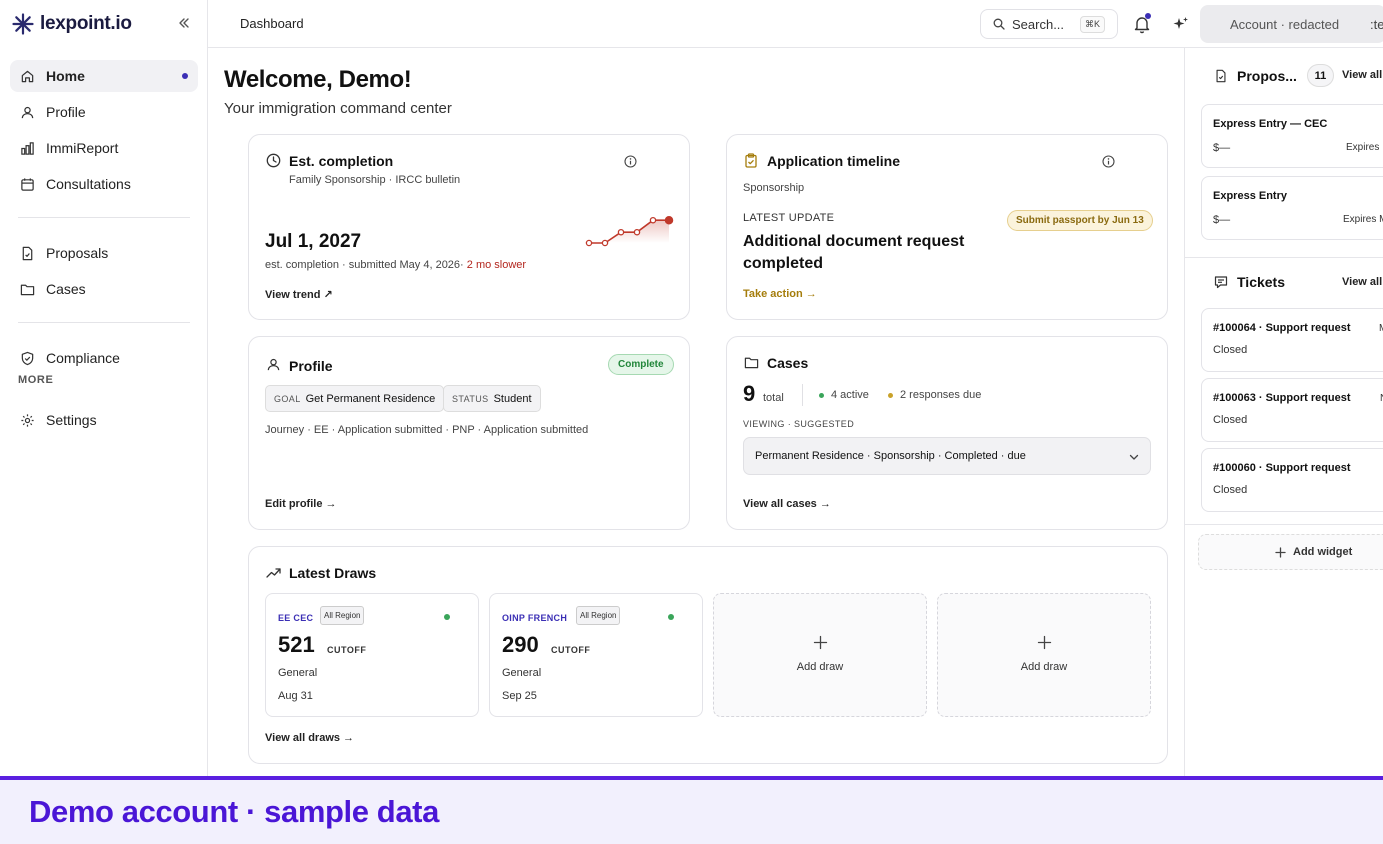  Describe the element at coordinates (780, 294) in the screenshot. I see `take-action-link: Take action →` at that location.